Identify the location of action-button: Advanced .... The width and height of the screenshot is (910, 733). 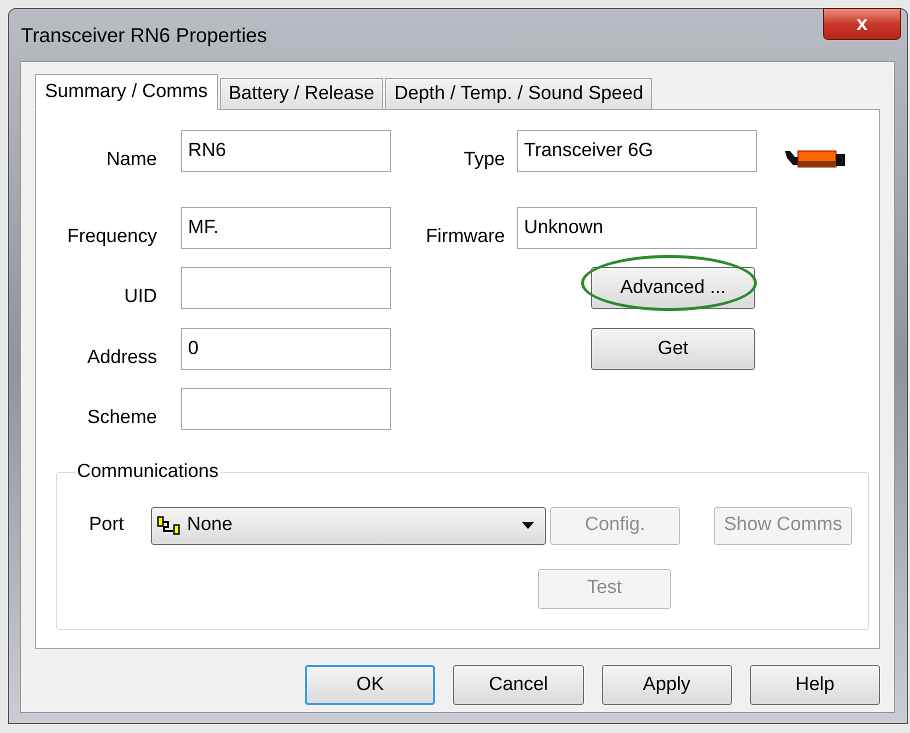
(673, 288).